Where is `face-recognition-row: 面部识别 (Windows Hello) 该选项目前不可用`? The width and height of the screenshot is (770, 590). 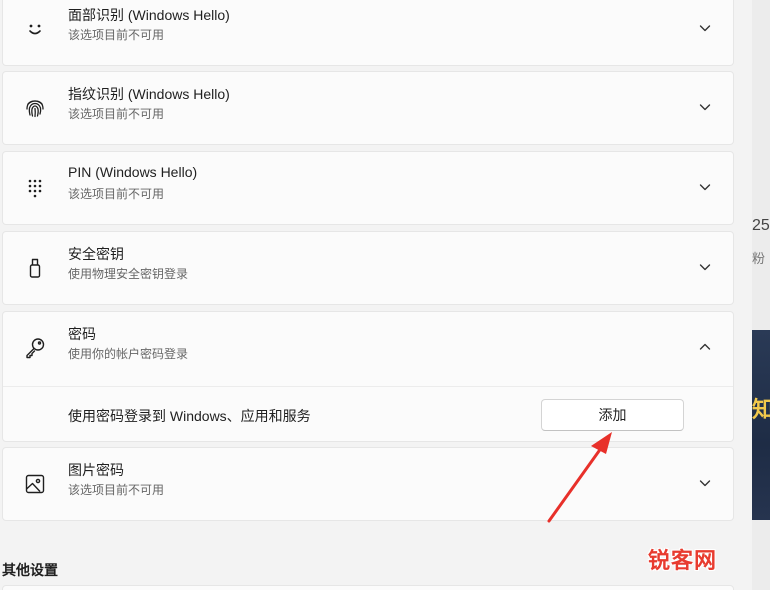 face-recognition-row: 面部识别 (Windows Hello) 该选项目前不可用 is located at coordinates (368, 33).